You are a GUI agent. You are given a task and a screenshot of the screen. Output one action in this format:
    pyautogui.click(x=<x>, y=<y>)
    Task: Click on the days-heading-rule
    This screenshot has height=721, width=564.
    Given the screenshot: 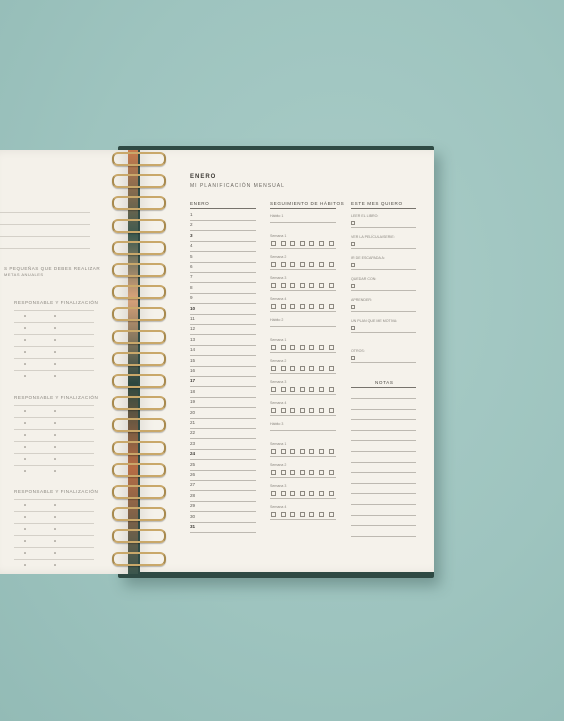 What is the action you would take?
    pyautogui.click(x=223, y=208)
    